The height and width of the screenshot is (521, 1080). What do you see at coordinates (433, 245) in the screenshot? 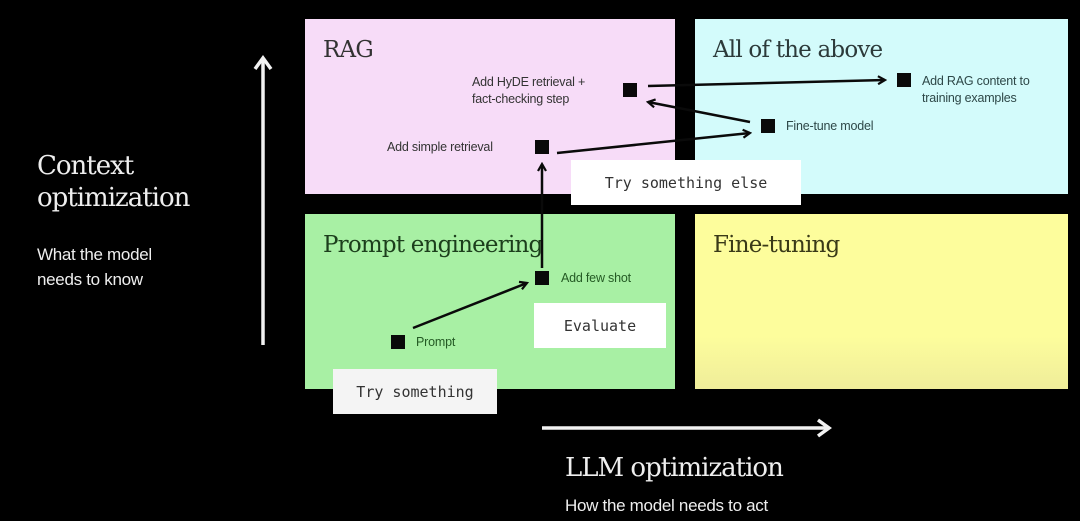
I see `quadrant-title-prompt: Prompt engineering` at bounding box center [433, 245].